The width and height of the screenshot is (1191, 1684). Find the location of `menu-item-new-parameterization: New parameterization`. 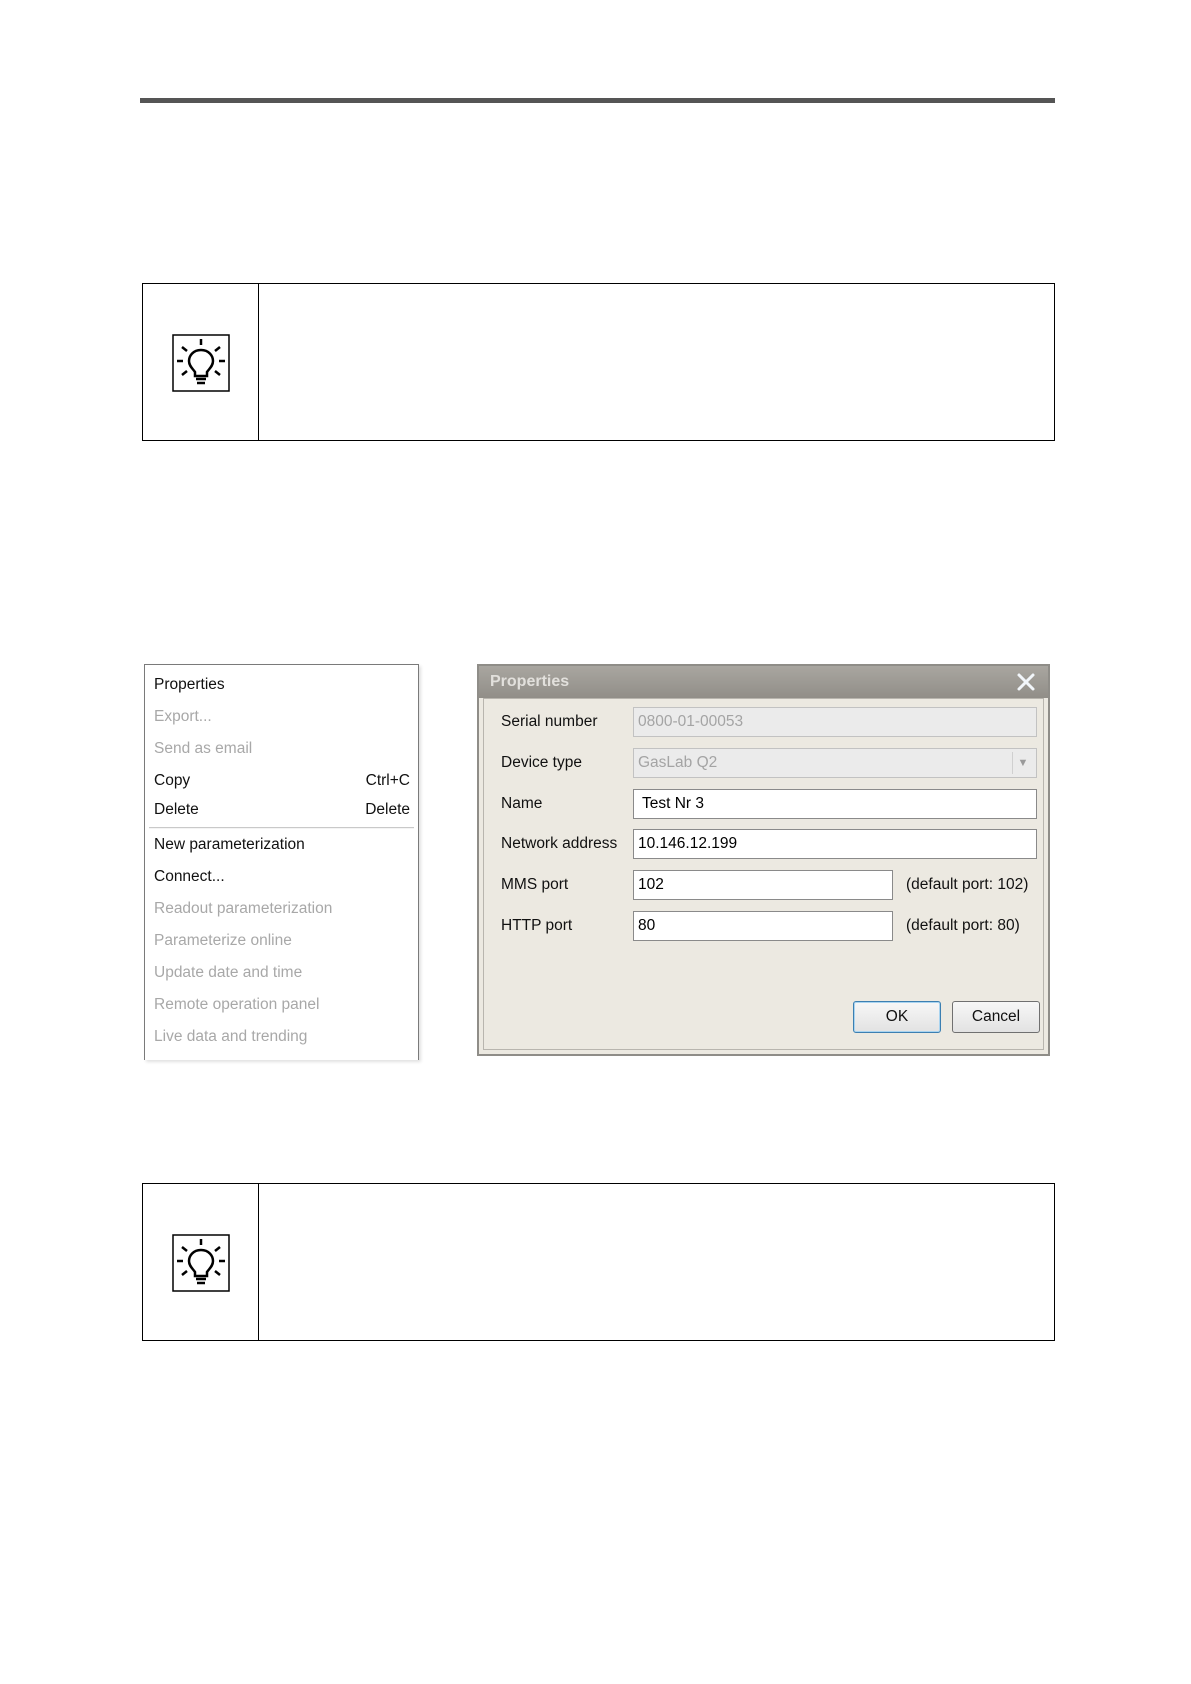

menu-item-new-parameterization: New parameterization is located at coordinates (282, 845).